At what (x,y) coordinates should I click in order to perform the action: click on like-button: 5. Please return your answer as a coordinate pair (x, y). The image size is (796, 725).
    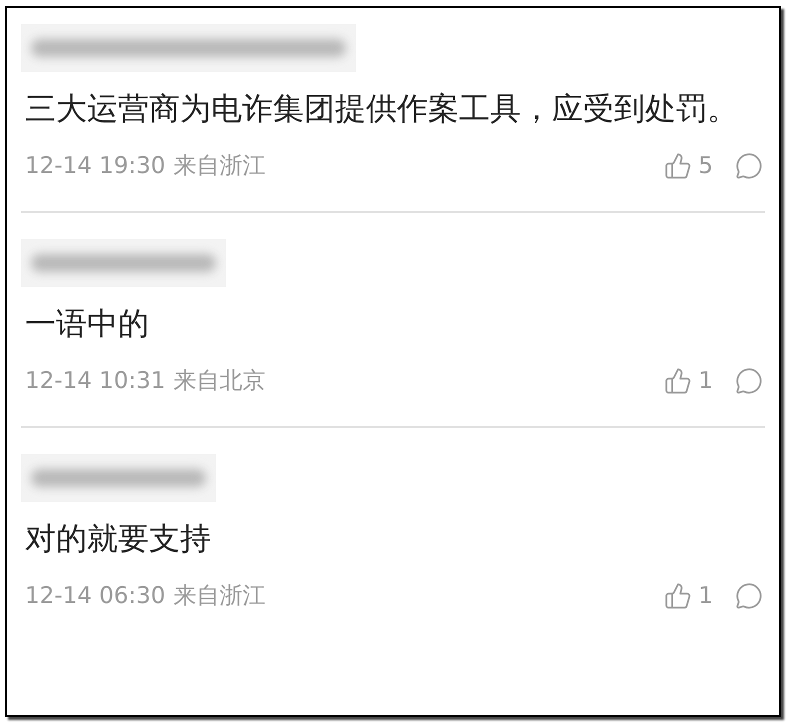
    Looking at the image, I should click on (688, 166).